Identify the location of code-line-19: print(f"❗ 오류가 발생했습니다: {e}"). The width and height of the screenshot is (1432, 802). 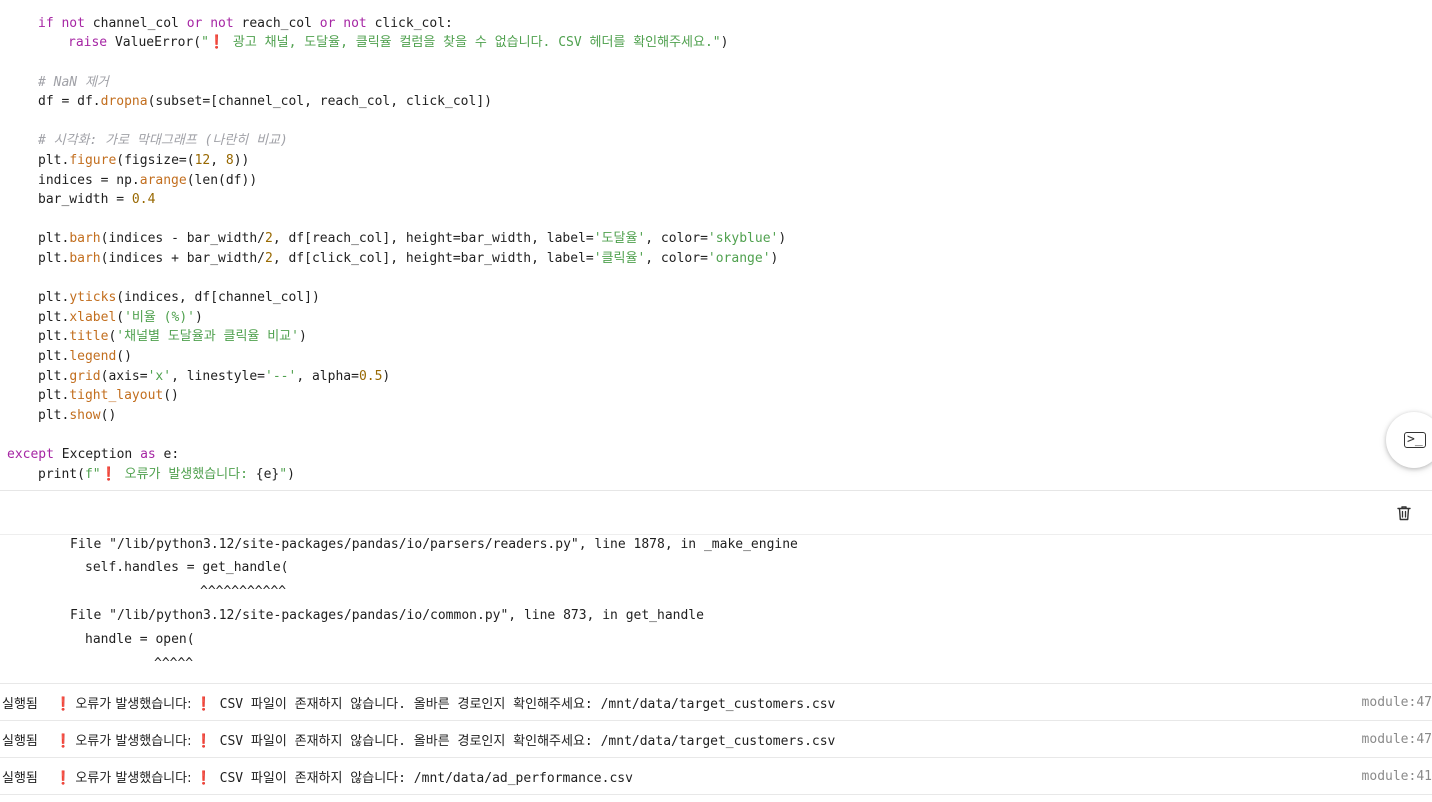
(166, 474).